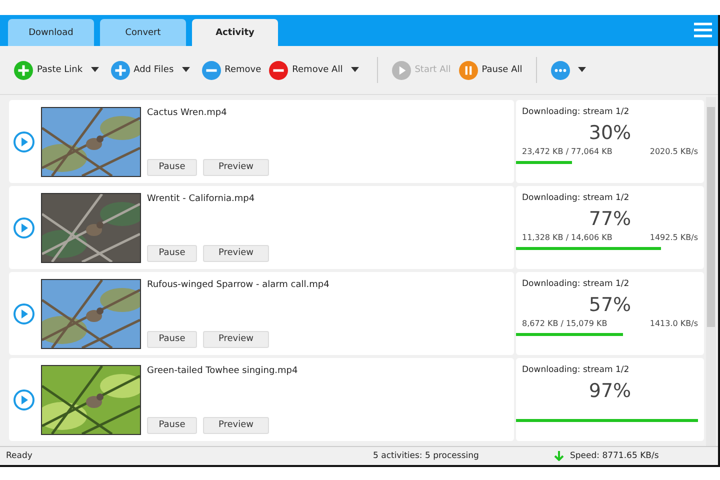 The width and height of the screenshot is (720, 480). What do you see at coordinates (567, 152) in the screenshot?
I see `size-text: 23,472 KB / 77,064 KB` at bounding box center [567, 152].